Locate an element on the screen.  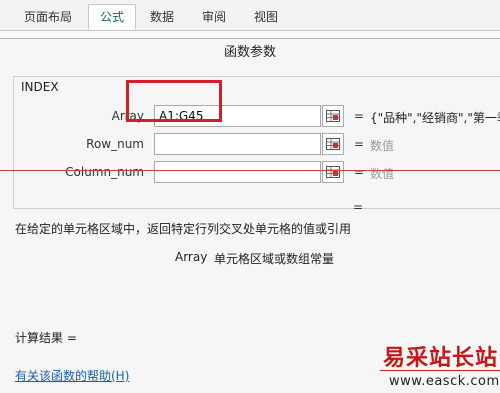
ribbon-tab-bar: 页面布局 公式 数据 审阅 视图 is located at coordinates (250, 15).